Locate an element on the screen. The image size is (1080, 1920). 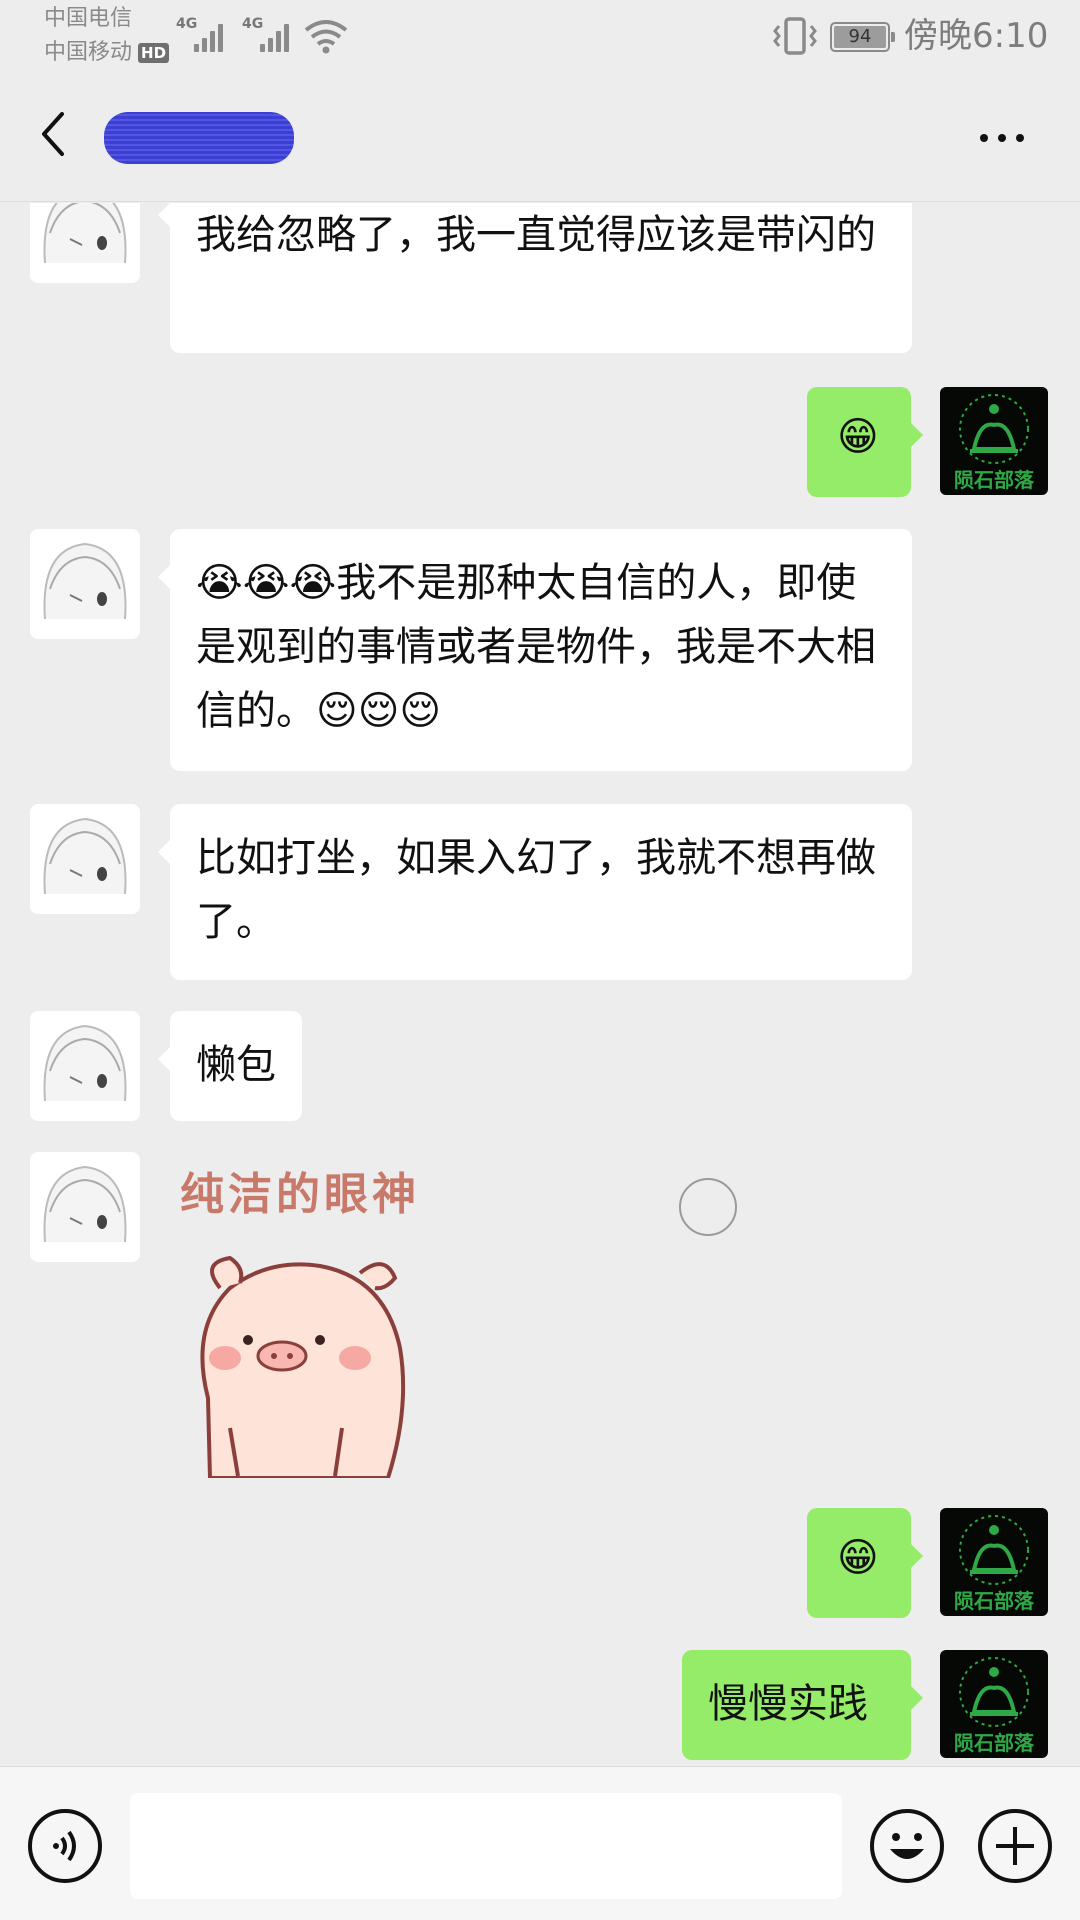
battery-level: 94 is located at coordinates (860, 37).